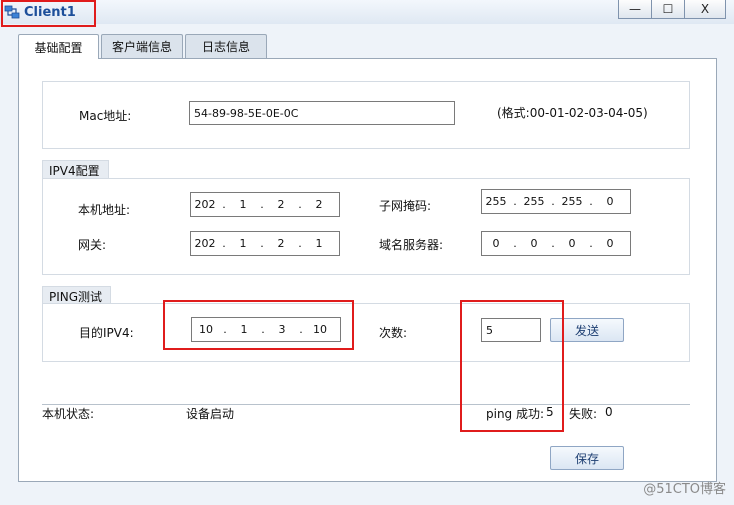  I want to click on maximize-button: ☐, so click(668, 9).